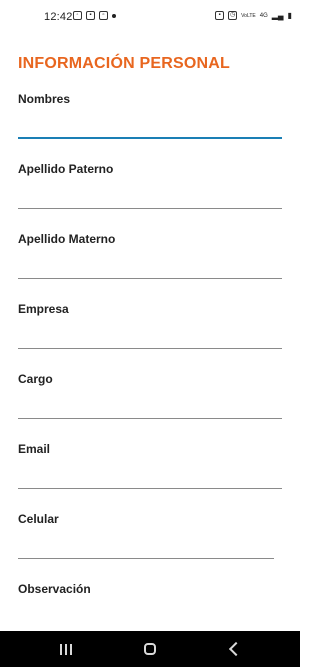  What do you see at coordinates (90, 15) in the screenshot?
I see `chat-icon: ▪` at bounding box center [90, 15].